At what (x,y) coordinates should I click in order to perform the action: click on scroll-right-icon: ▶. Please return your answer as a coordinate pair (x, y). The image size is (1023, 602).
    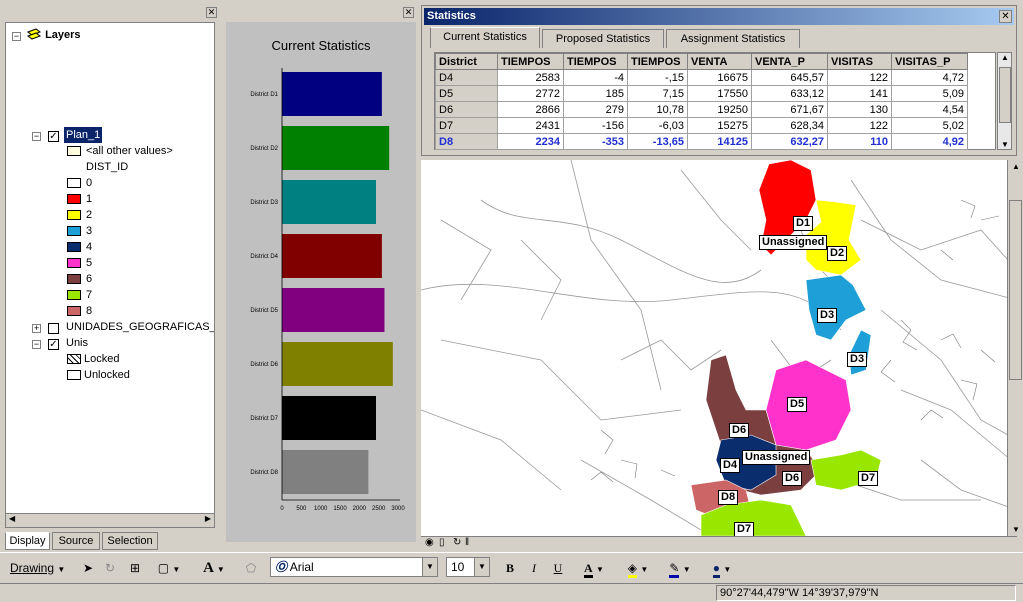
    Looking at the image, I should click on (208, 518).